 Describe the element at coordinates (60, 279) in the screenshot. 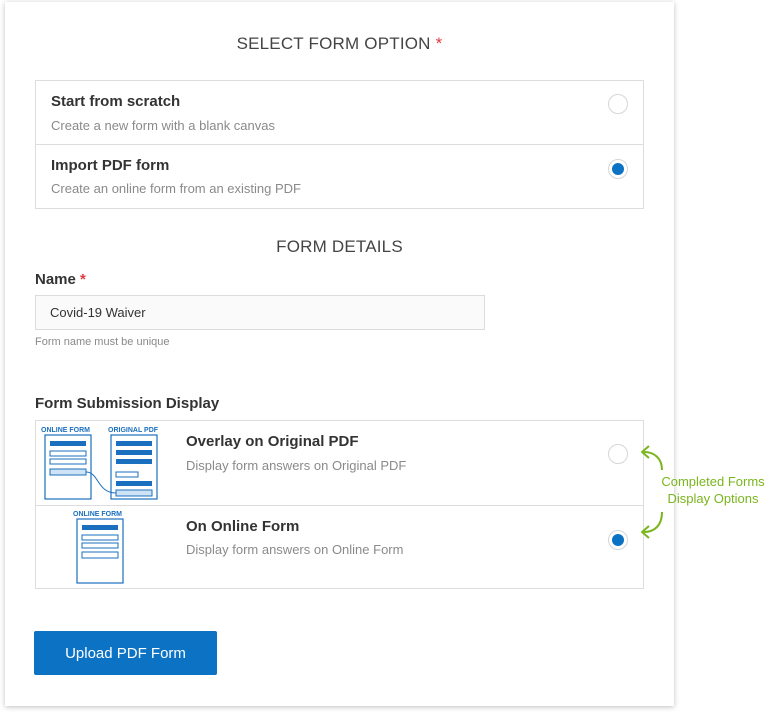

I see `name-label: Name *` at that location.